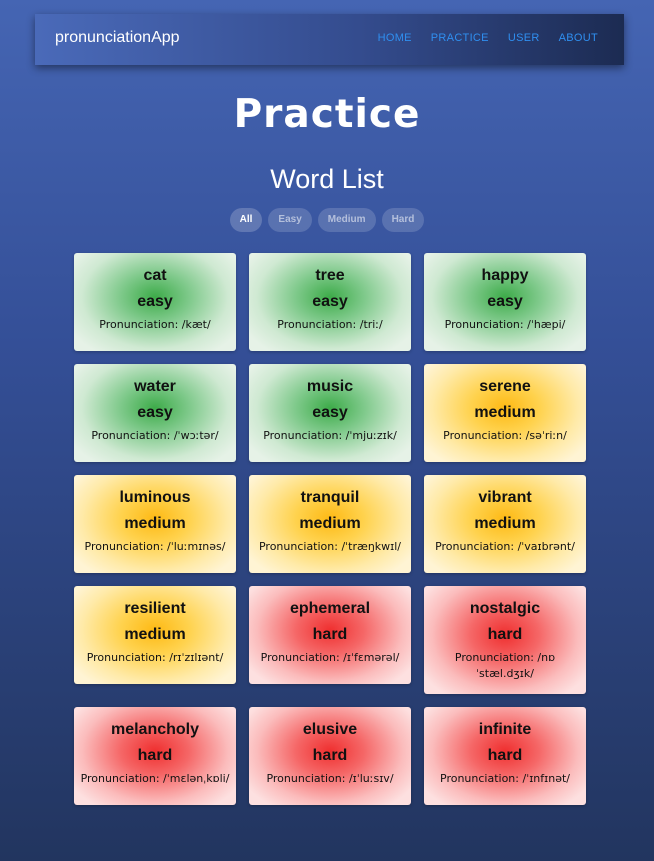 The height and width of the screenshot is (861, 654). I want to click on word-card-luminous: luminous medium Pronunciation: /ˈluːmɪnəs/, so click(155, 524).